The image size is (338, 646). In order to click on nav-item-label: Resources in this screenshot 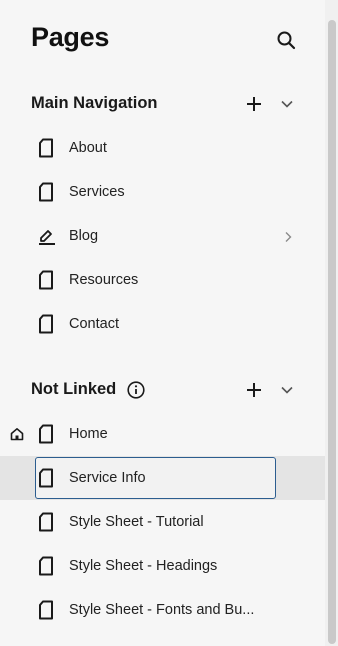, I will do `click(104, 280)`.